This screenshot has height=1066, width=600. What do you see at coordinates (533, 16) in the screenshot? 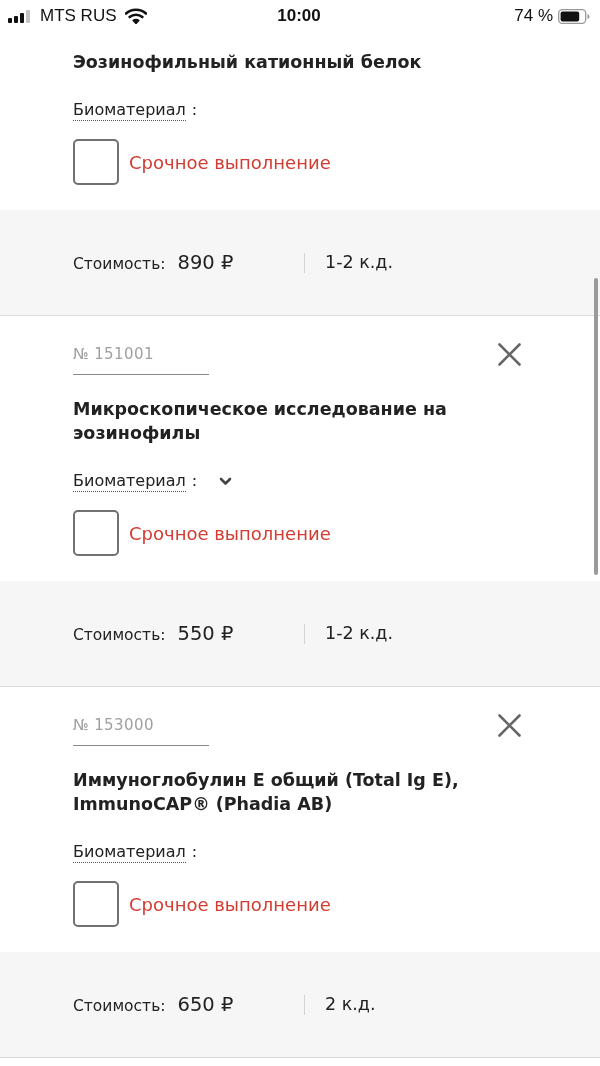
I see `battery-percentage: 74 %` at bounding box center [533, 16].